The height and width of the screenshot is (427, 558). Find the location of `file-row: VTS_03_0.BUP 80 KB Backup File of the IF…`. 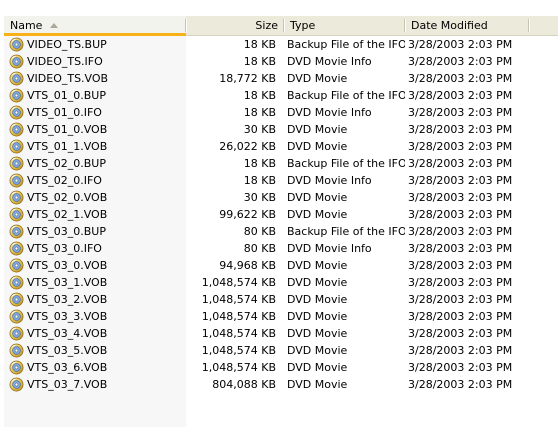

file-row: VTS_03_0.BUP 80 KB Backup File of the IF… is located at coordinates (281, 231).